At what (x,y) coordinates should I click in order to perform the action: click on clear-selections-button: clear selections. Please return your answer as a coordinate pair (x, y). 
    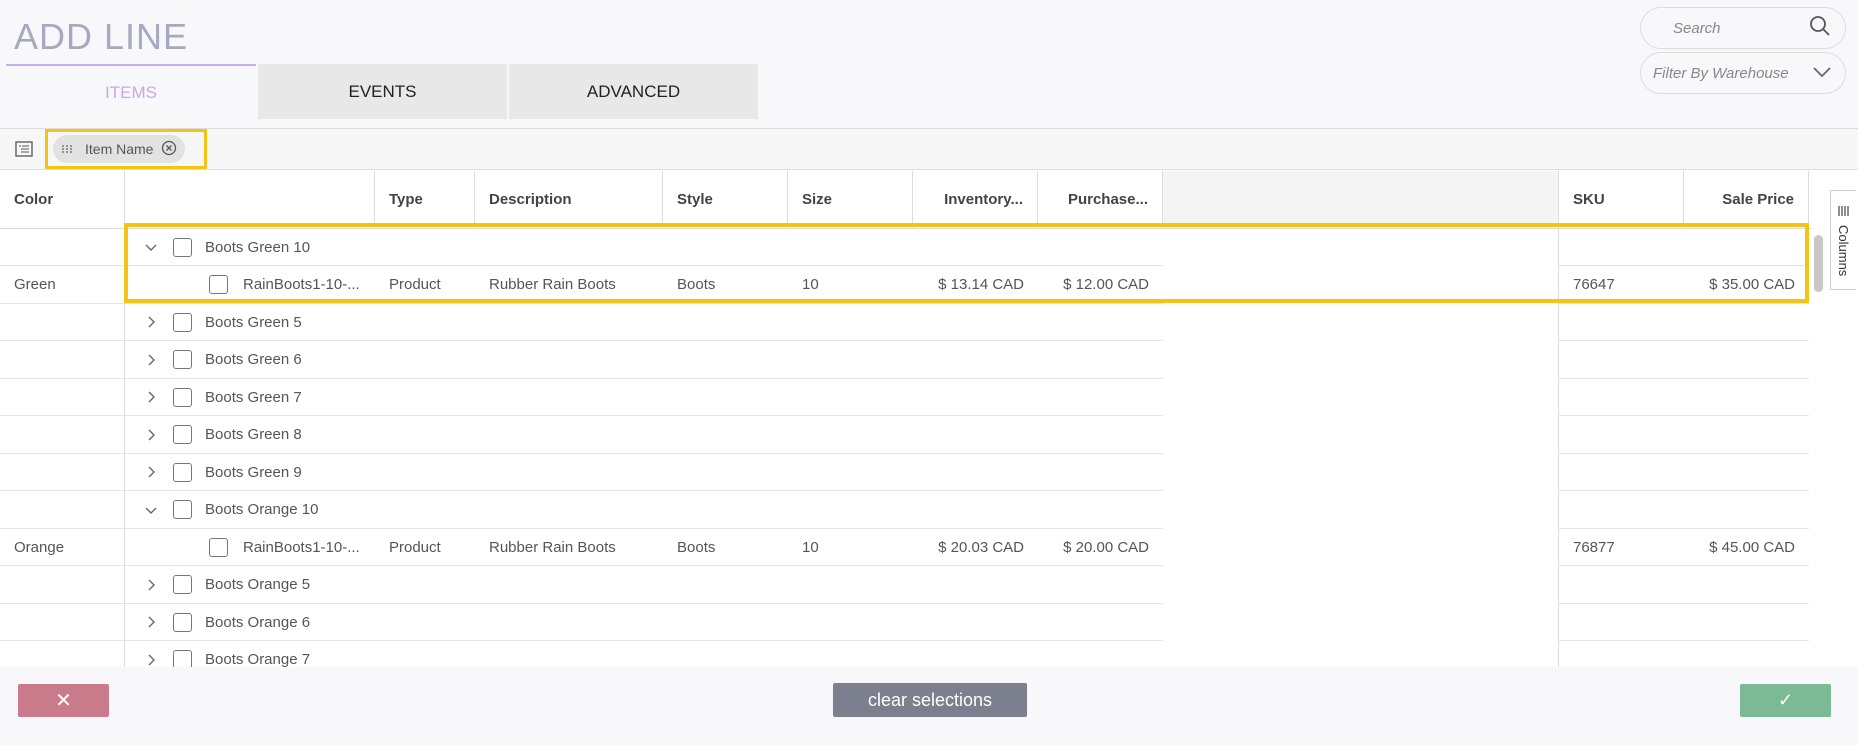
    Looking at the image, I should click on (930, 700).